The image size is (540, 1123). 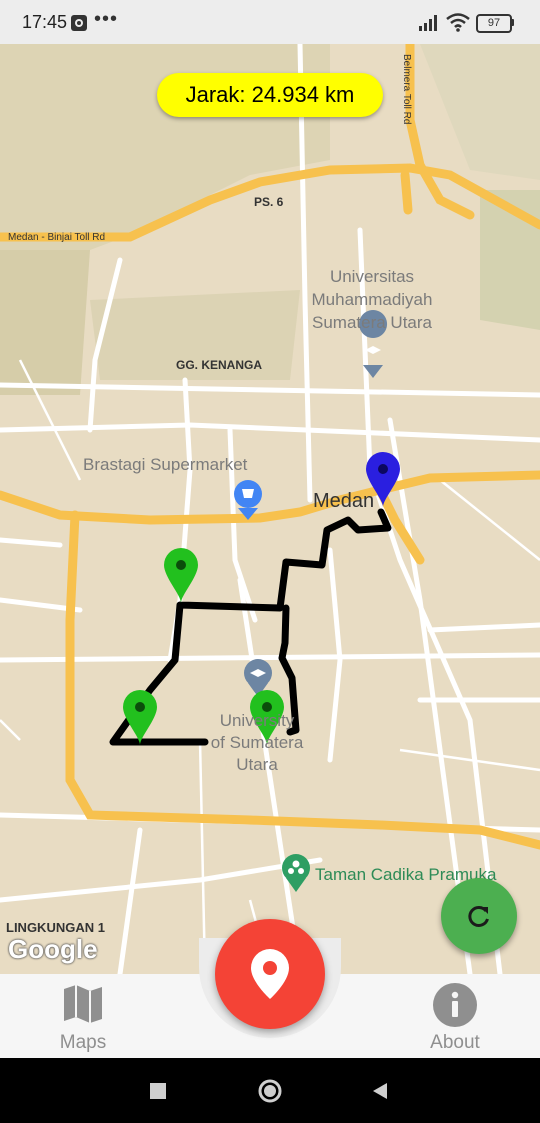 I want to click on distance-pill: Jarak: 24.934 km, so click(x=270, y=95).